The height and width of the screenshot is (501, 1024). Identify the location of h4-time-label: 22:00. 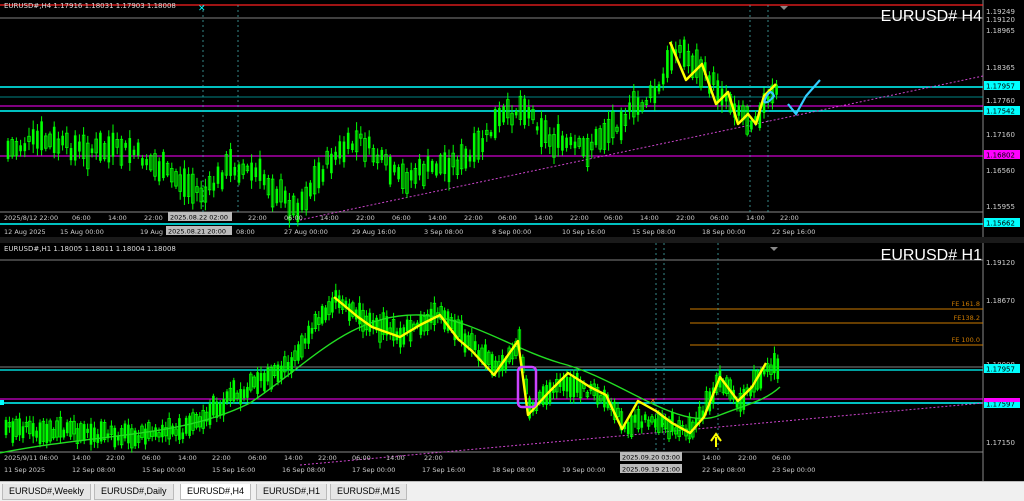
(473, 218).